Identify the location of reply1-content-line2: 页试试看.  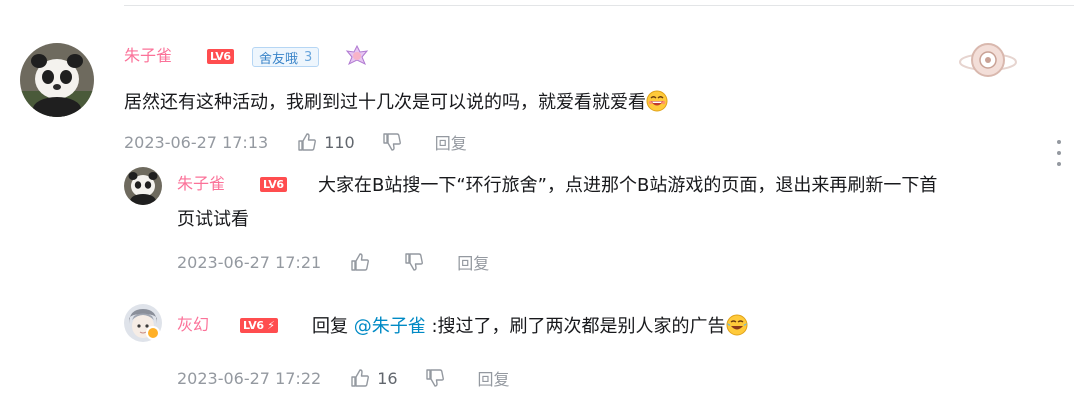
(213, 219).